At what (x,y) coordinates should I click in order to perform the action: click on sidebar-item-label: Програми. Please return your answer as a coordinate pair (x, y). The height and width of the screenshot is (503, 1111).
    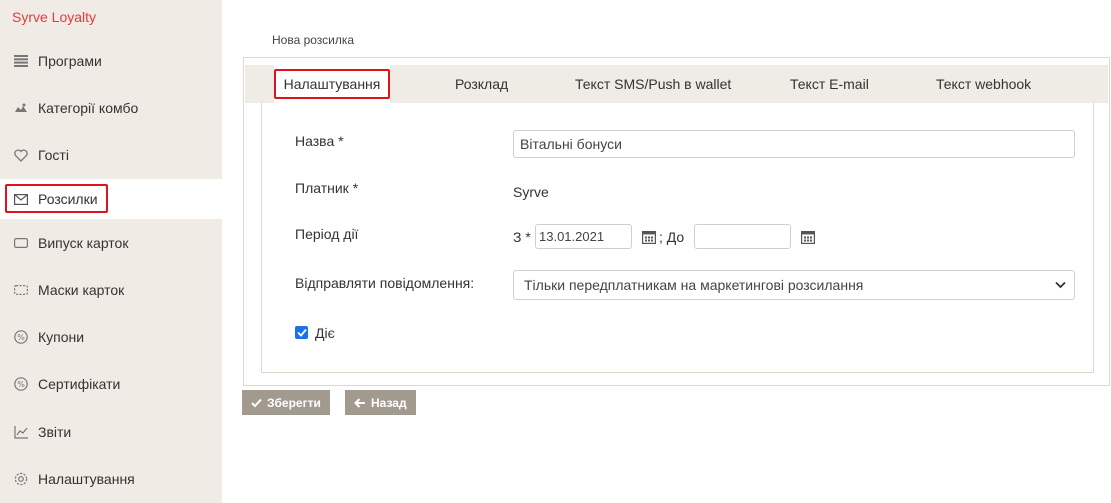
    Looking at the image, I should click on (70, 61).